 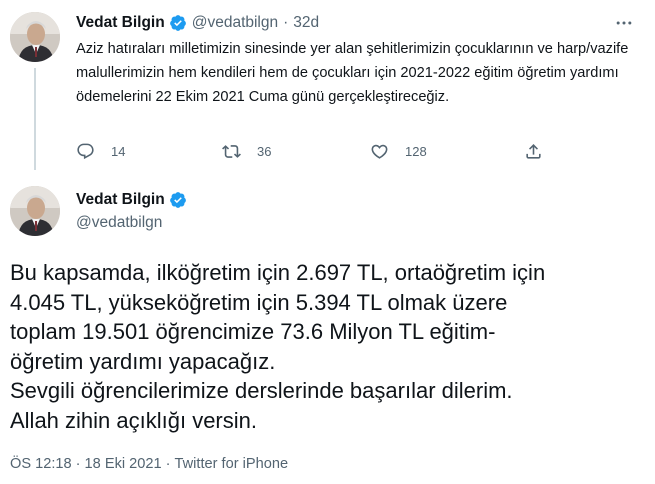 I want to click on tweet-text-line: öğretim yardımı yapacağız., so click(x=143, y=361).